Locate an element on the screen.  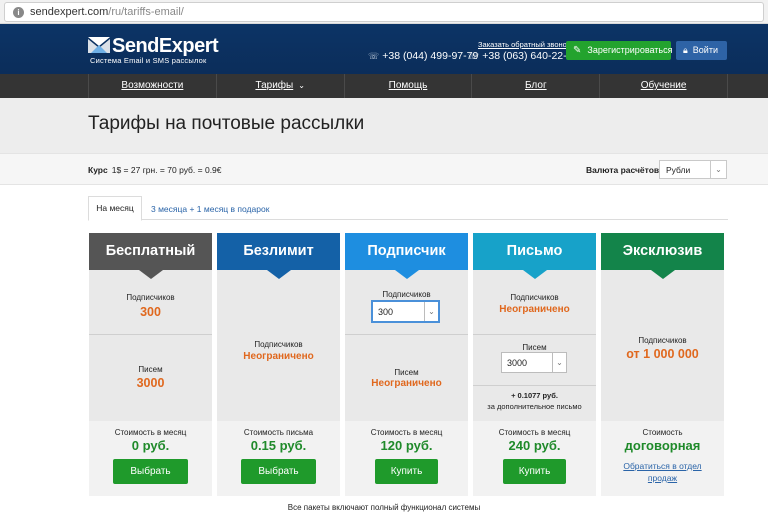
tab-quarterly: 3 месяца + 1 месяц в подарок is located at coordinates (210, 209).